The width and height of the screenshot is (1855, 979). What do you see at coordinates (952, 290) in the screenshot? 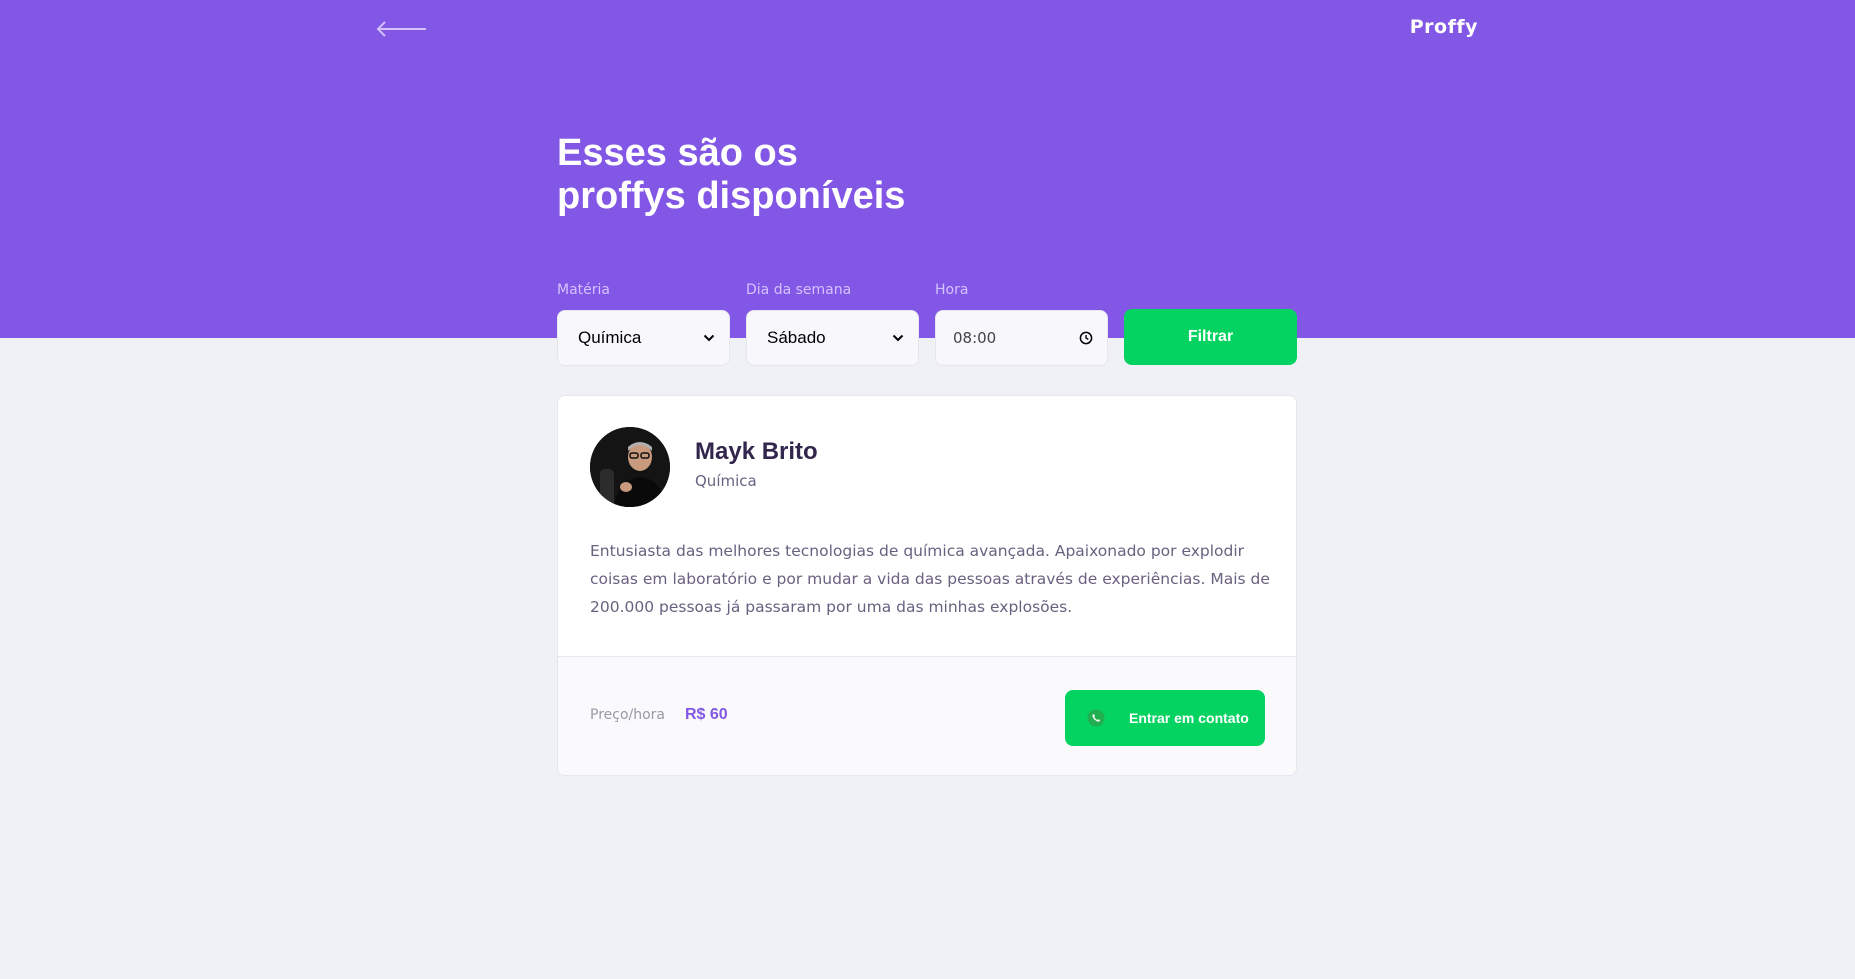
I see `time-label: Hora` at bounding box center [952, 290].